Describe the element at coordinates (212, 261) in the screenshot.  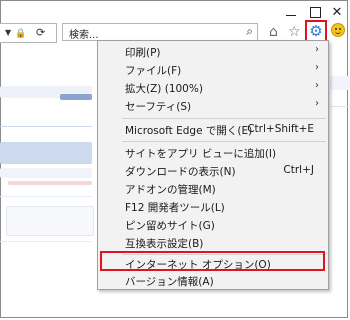
I see `internet-options-highlight` at that location.